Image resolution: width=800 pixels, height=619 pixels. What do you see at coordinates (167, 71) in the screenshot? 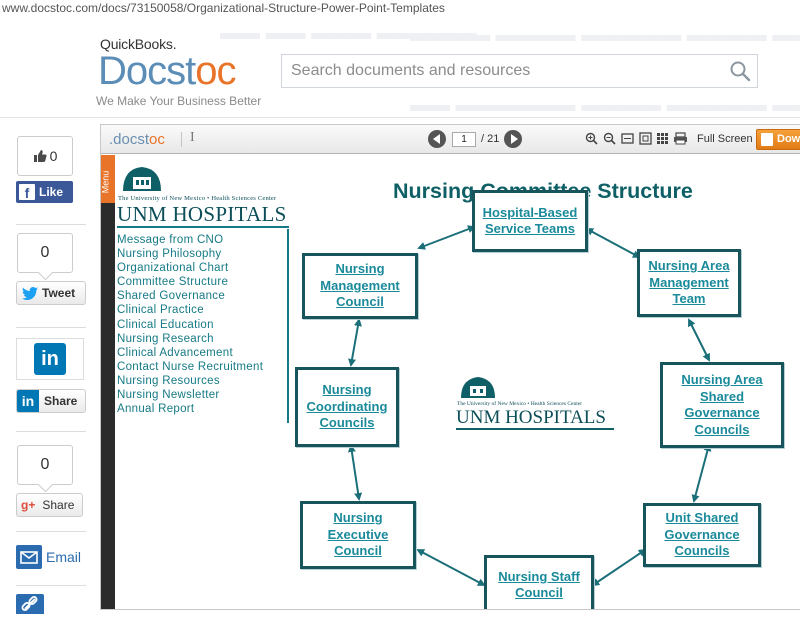
I see `docstoc-logo: Docstoc` at bounding box center [167, 71].